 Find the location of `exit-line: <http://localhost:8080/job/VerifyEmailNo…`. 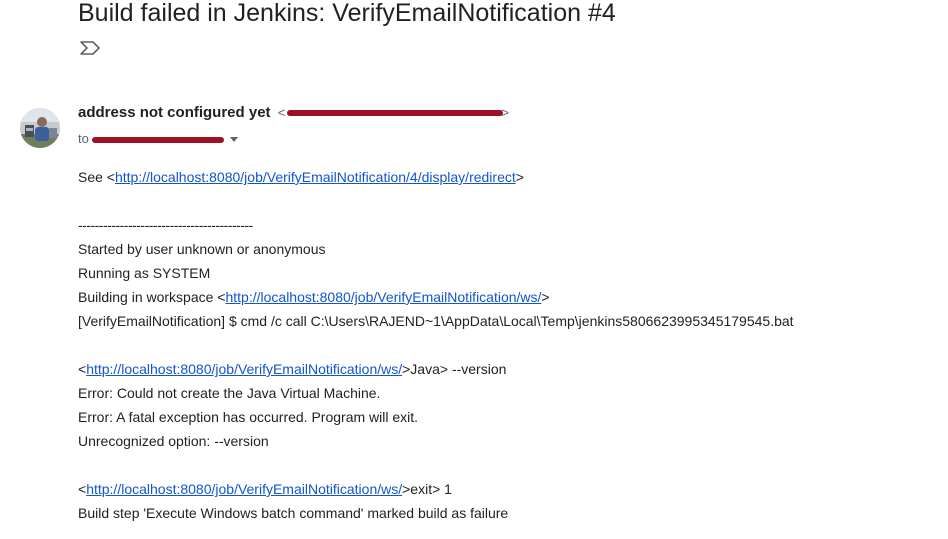

exit-line: <http://localhost:8080/job/VerifyEmailNo… is located at coordinates (436, 489).